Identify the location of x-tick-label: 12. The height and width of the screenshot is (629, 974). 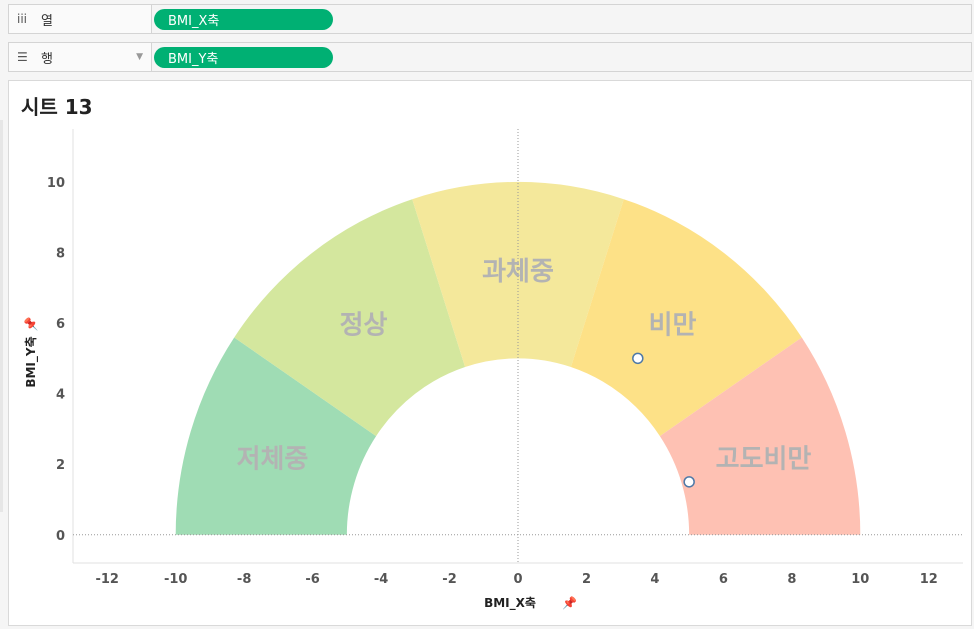
(929, 579).